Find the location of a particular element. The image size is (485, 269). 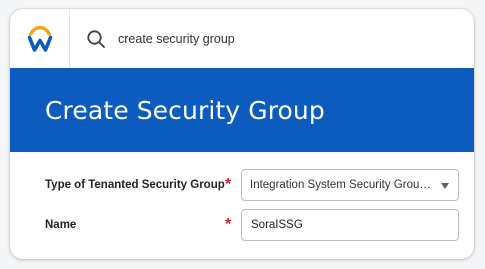

name-field-row: Name * is located at coordinates (242, 225).